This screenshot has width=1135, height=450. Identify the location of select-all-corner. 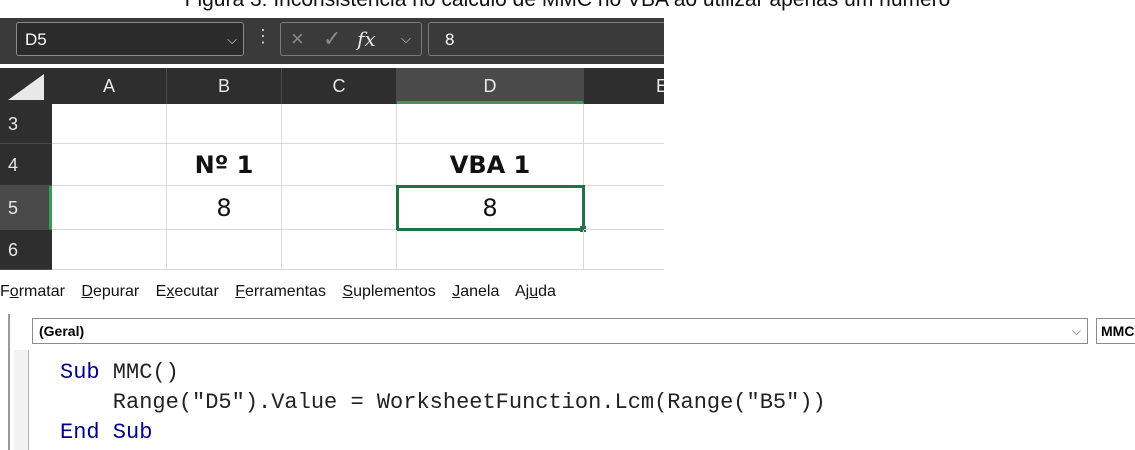
(26, 86).